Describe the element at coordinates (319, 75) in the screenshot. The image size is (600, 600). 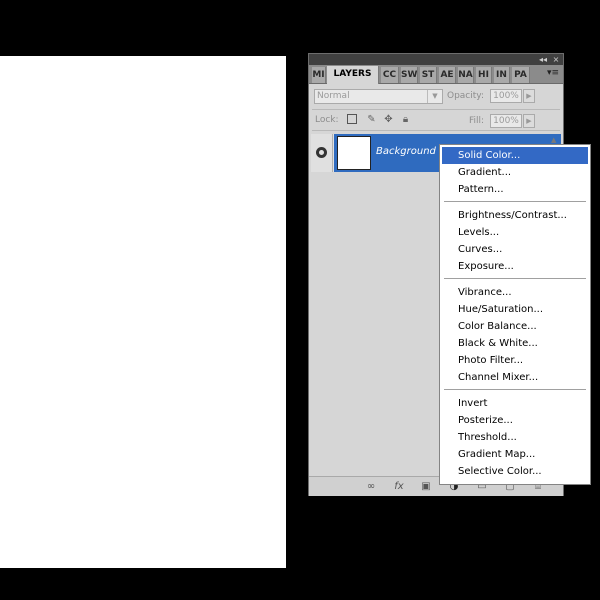
I see `tab-mini-bridge: MI` at that location.